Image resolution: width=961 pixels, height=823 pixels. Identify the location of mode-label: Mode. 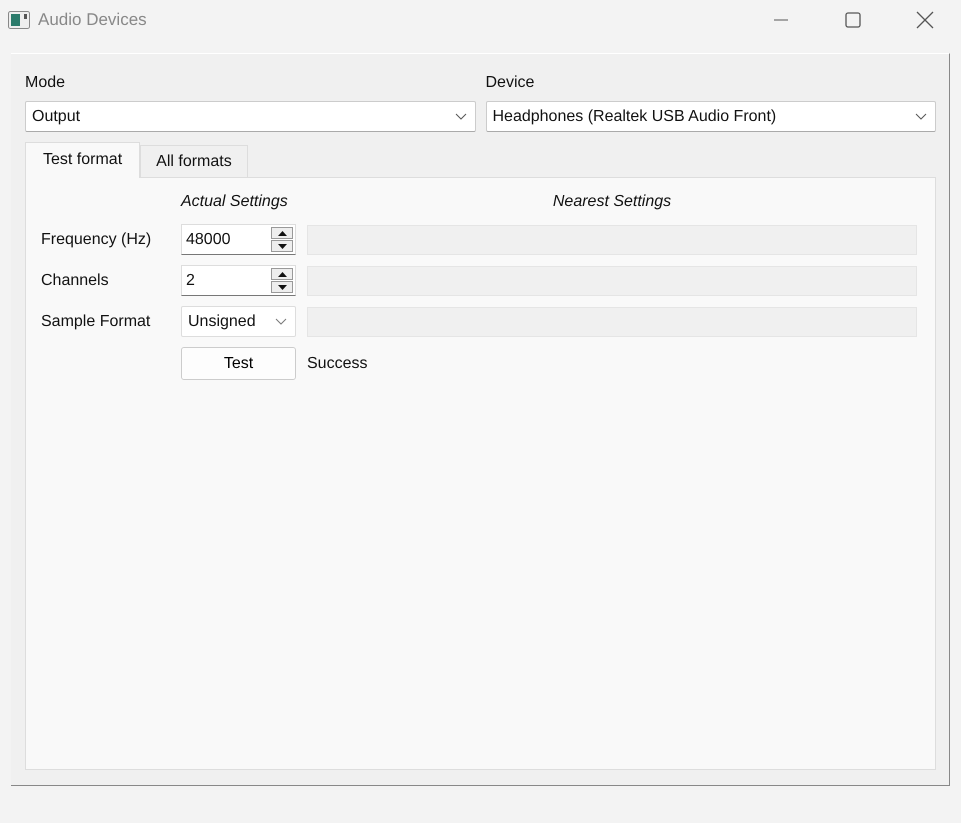
(45, 83).